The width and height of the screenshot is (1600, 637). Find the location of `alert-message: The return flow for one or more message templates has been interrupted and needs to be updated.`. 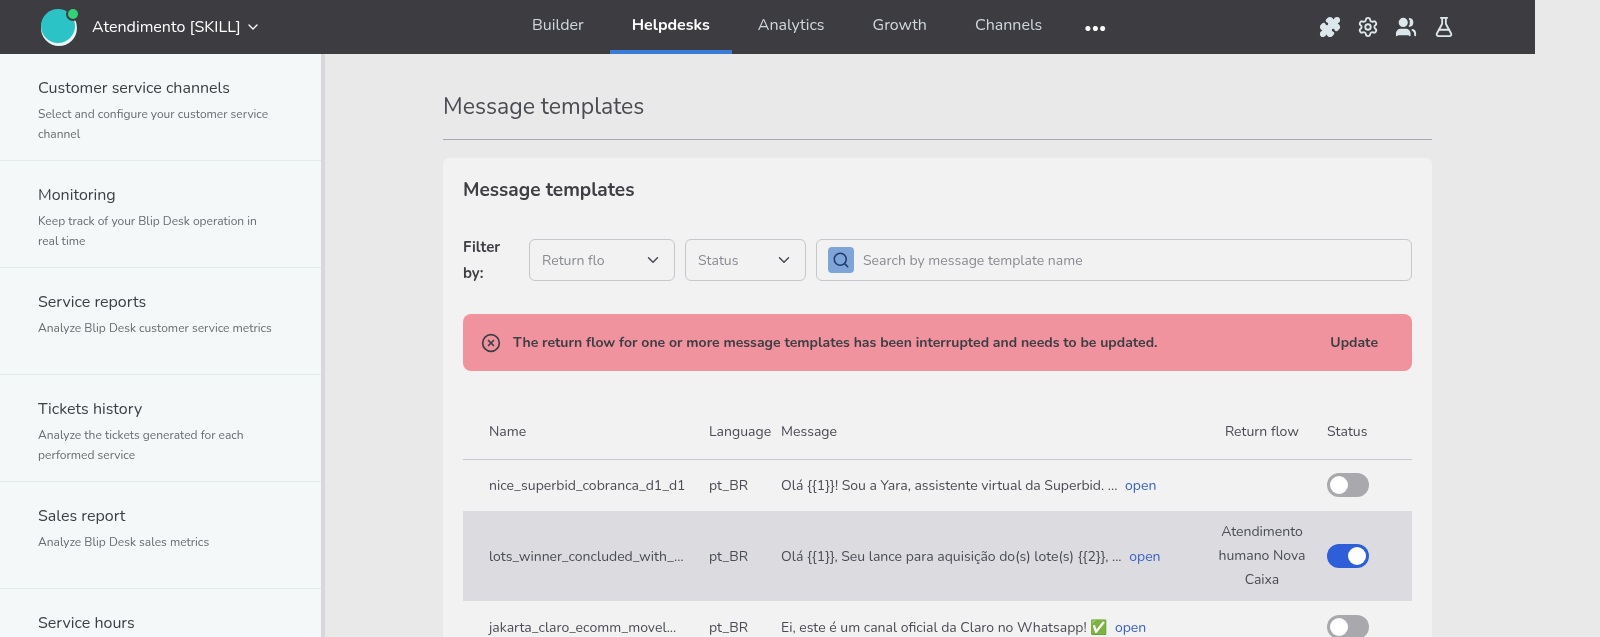

alert-message: The return flow for one or more message templates has been interrupted and needs to be updated. is located at coordinates (835, 342).